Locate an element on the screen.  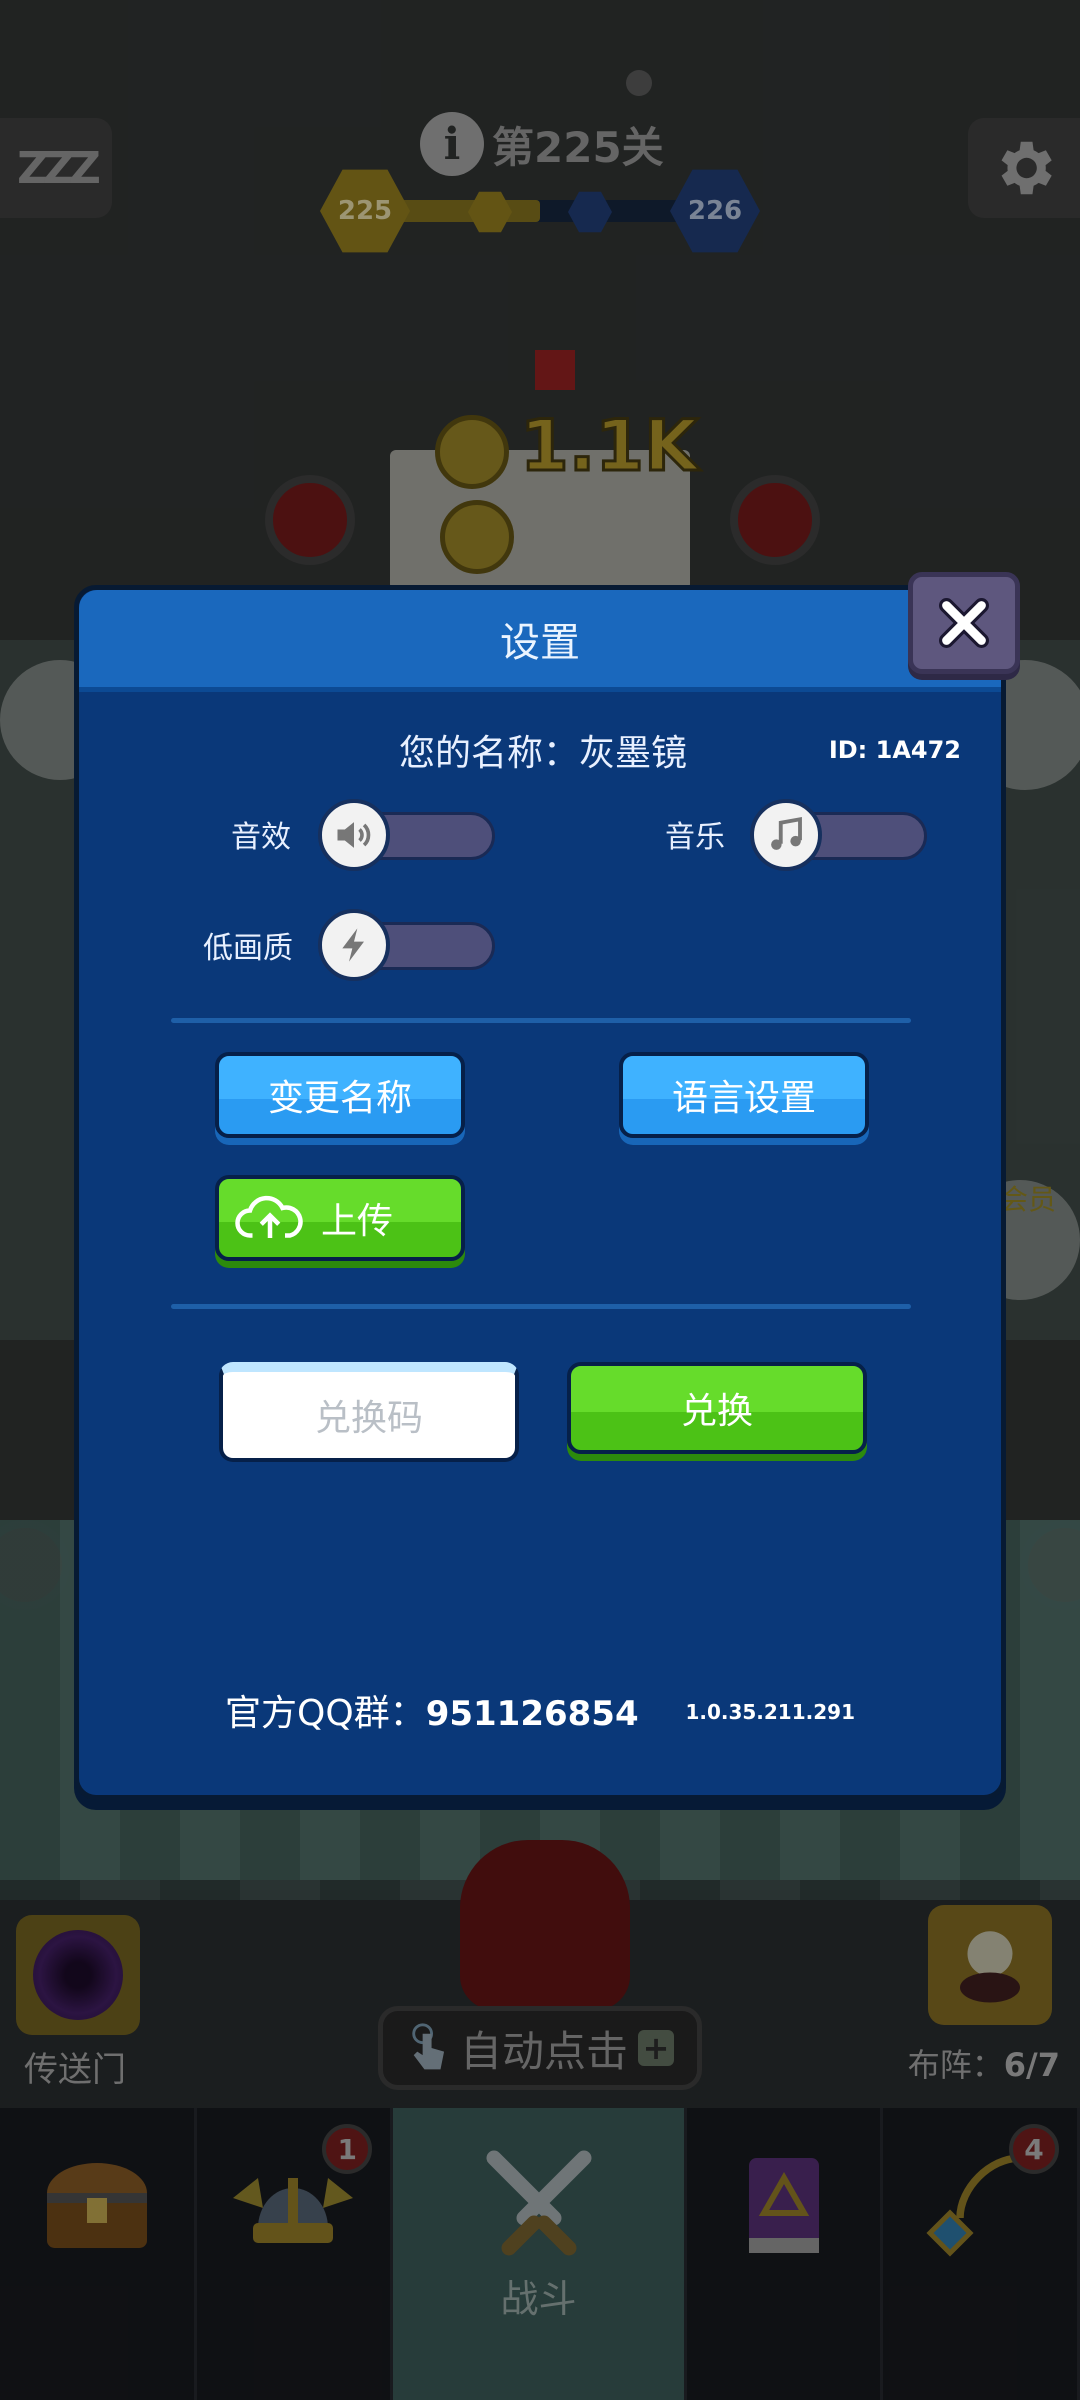
language-settings-button: 语言设置 is located at coordinates (744, 1095).